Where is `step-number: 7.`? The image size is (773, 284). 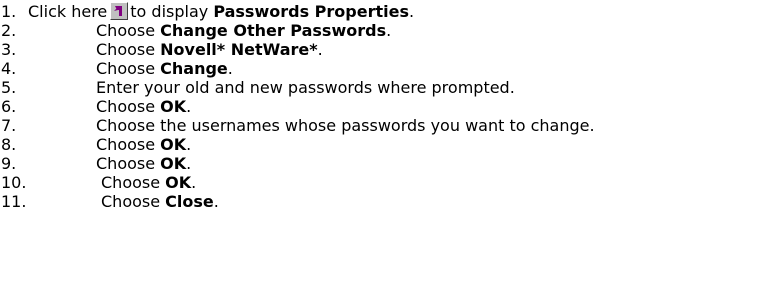 step-number: 7. is located at coordinates (9, 125).